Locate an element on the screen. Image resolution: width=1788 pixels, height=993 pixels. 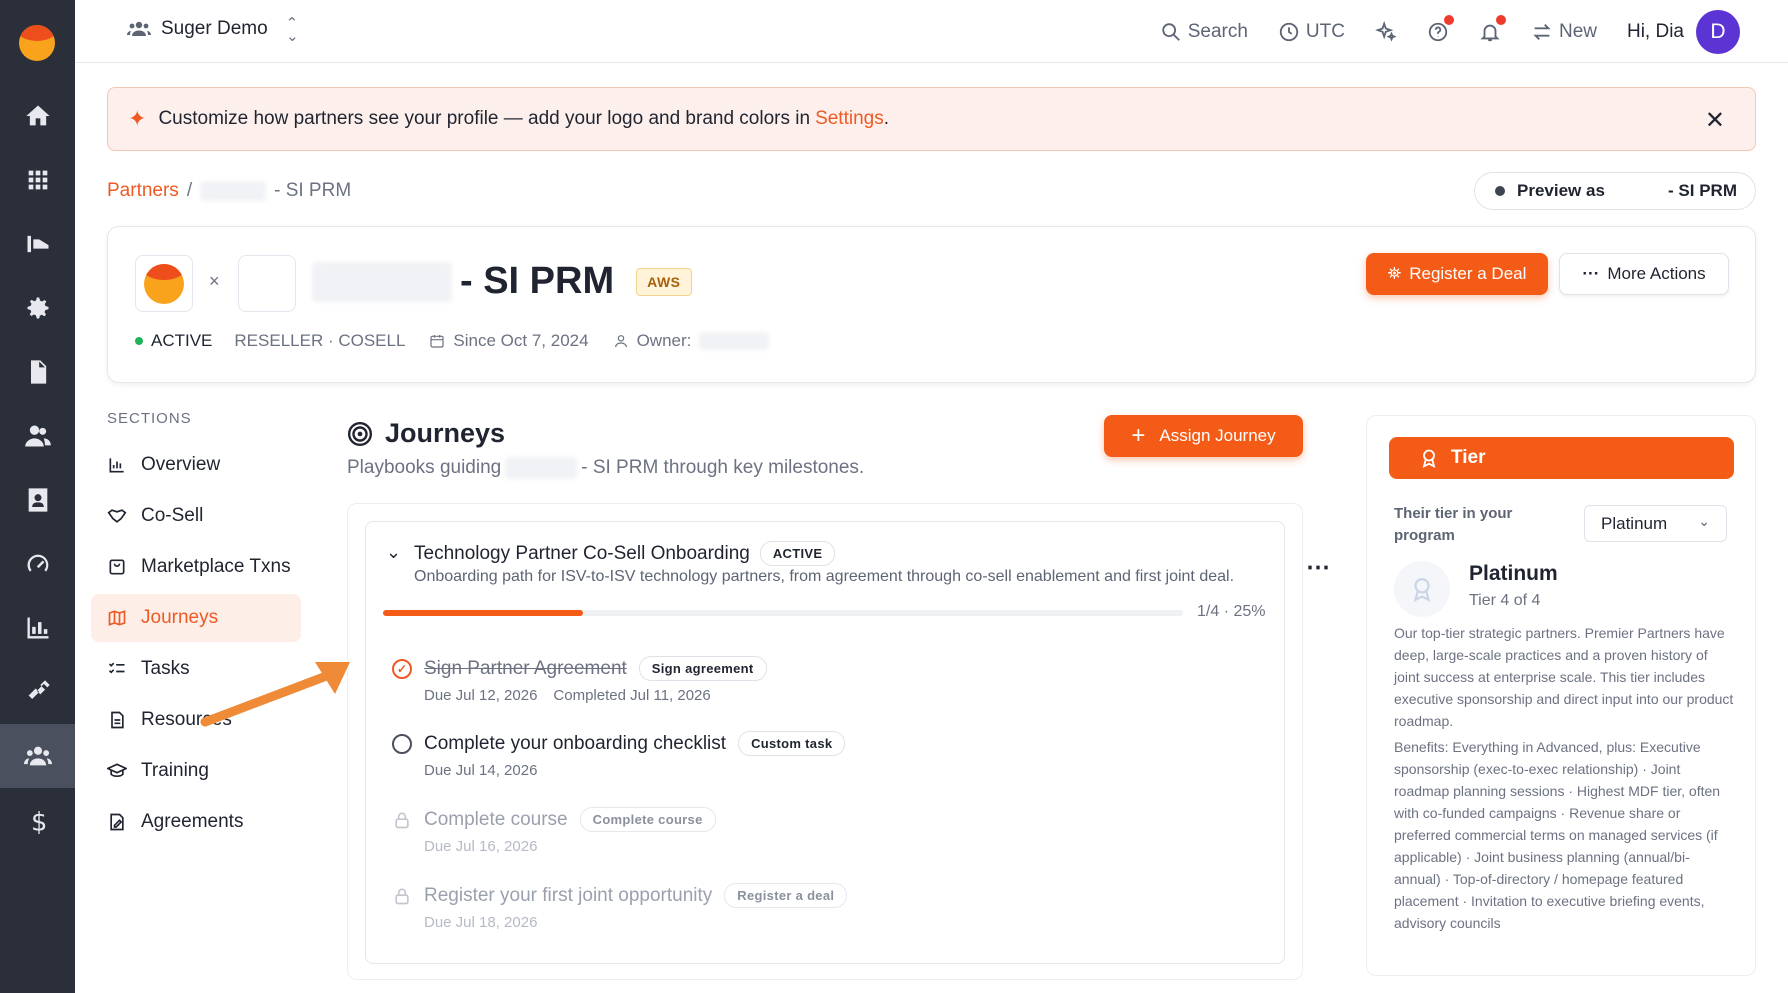
award-ribbon-icon is located at coordinates (1422, 589).